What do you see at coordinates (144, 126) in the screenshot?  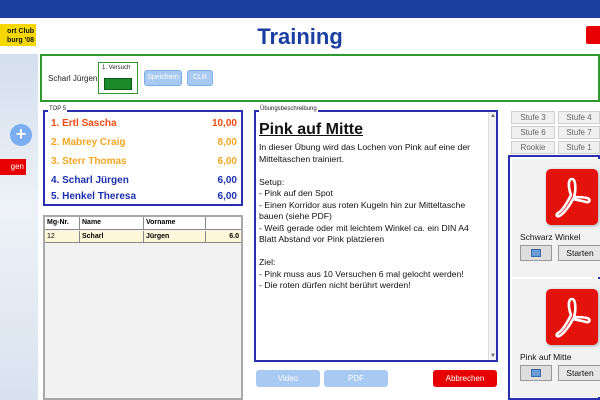 I see `top5-row: 1. Ertl Sascha 10,00` at bounding box center [144, 126].